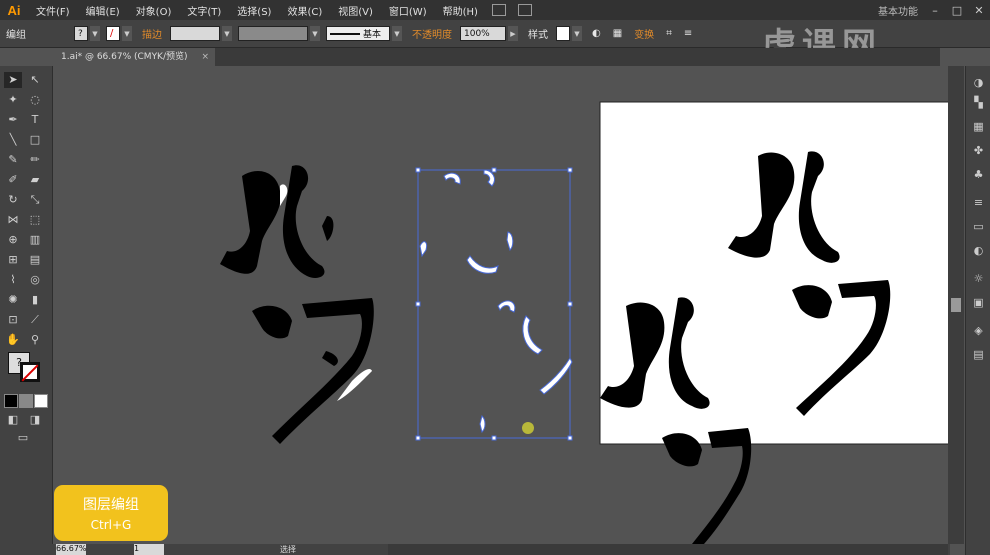 The height and width of the screenshot is (555, 990). What do you see at coordinates (71, 549) in the screenshot?
I see `zoom-field: 66.67%` at bounding box center [71, 549].